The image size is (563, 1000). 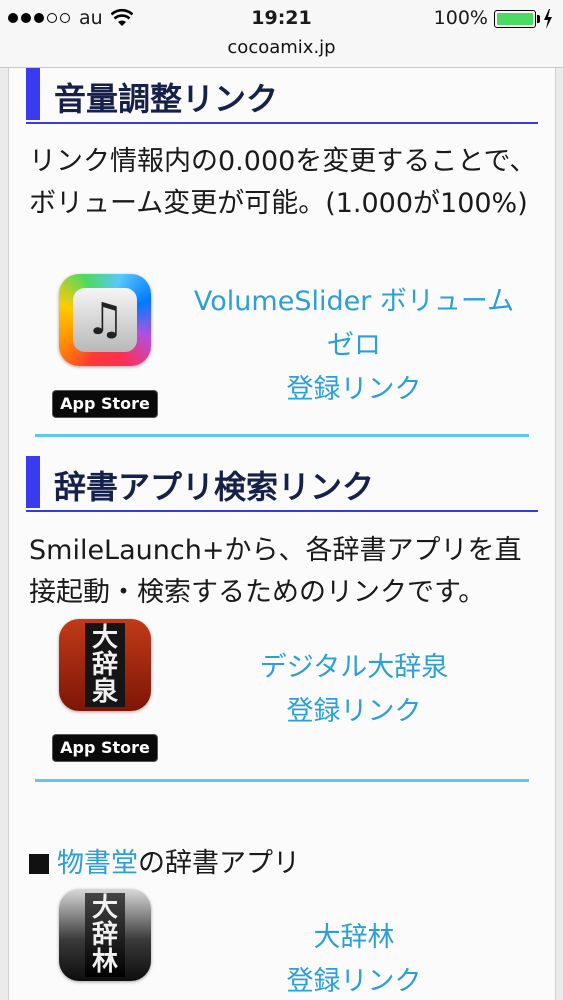 What do you see at coordinates (354, 668) in the screenshot?
I see `app-name-link: デジタル大辞泉` at bounding box center [354, 668].